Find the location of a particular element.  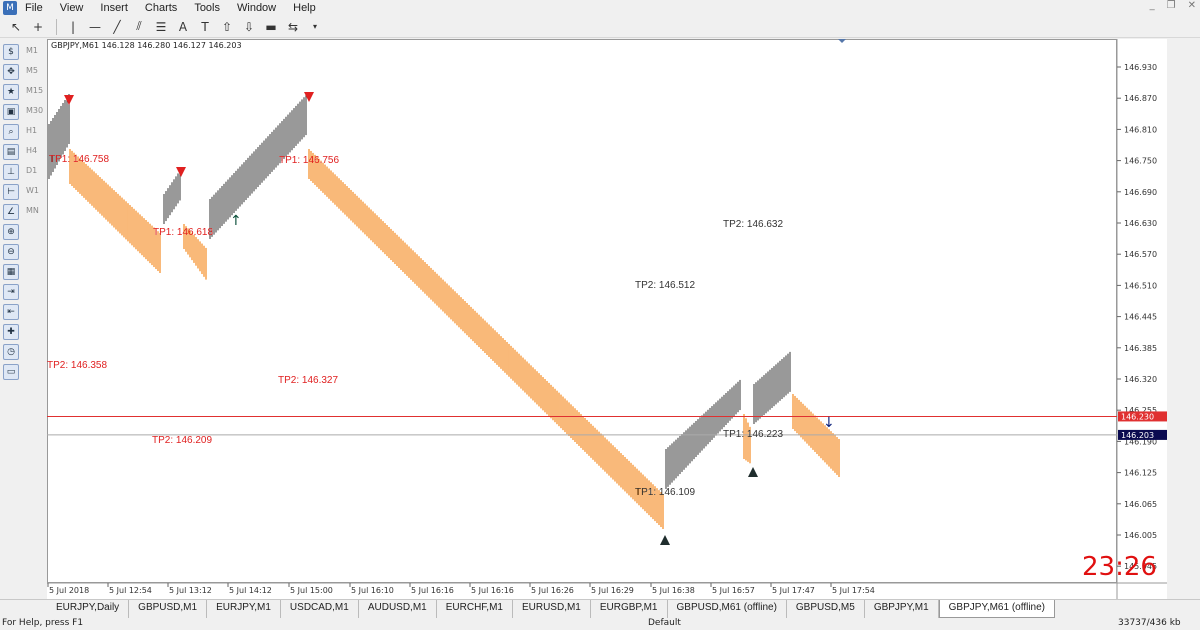

price-tick-label: 146.870 is located at coordinates (1140, 98).